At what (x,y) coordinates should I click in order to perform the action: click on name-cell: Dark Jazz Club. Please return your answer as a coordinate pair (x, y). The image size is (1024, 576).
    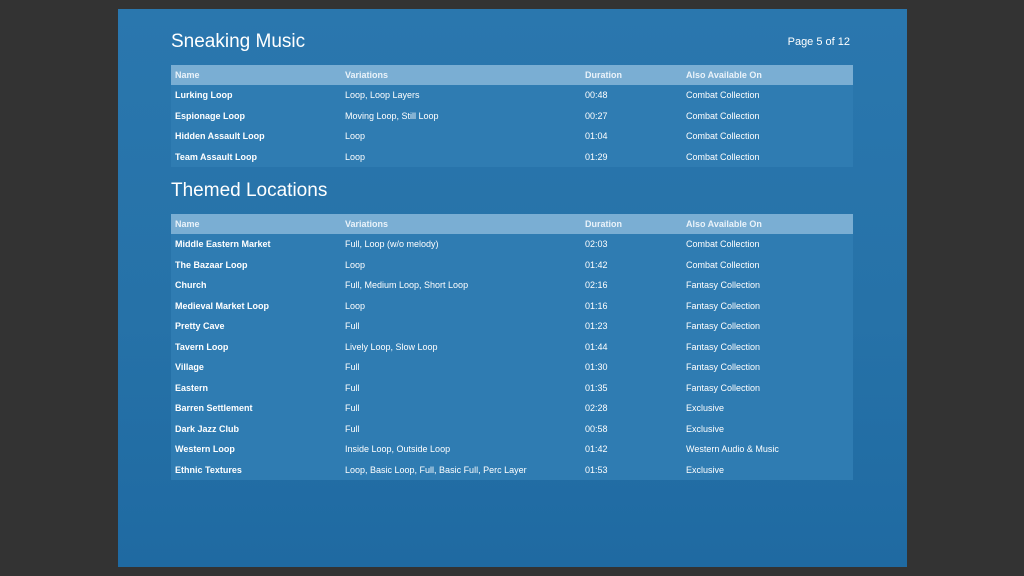
    Looking at the image, I should click on (207, 428).